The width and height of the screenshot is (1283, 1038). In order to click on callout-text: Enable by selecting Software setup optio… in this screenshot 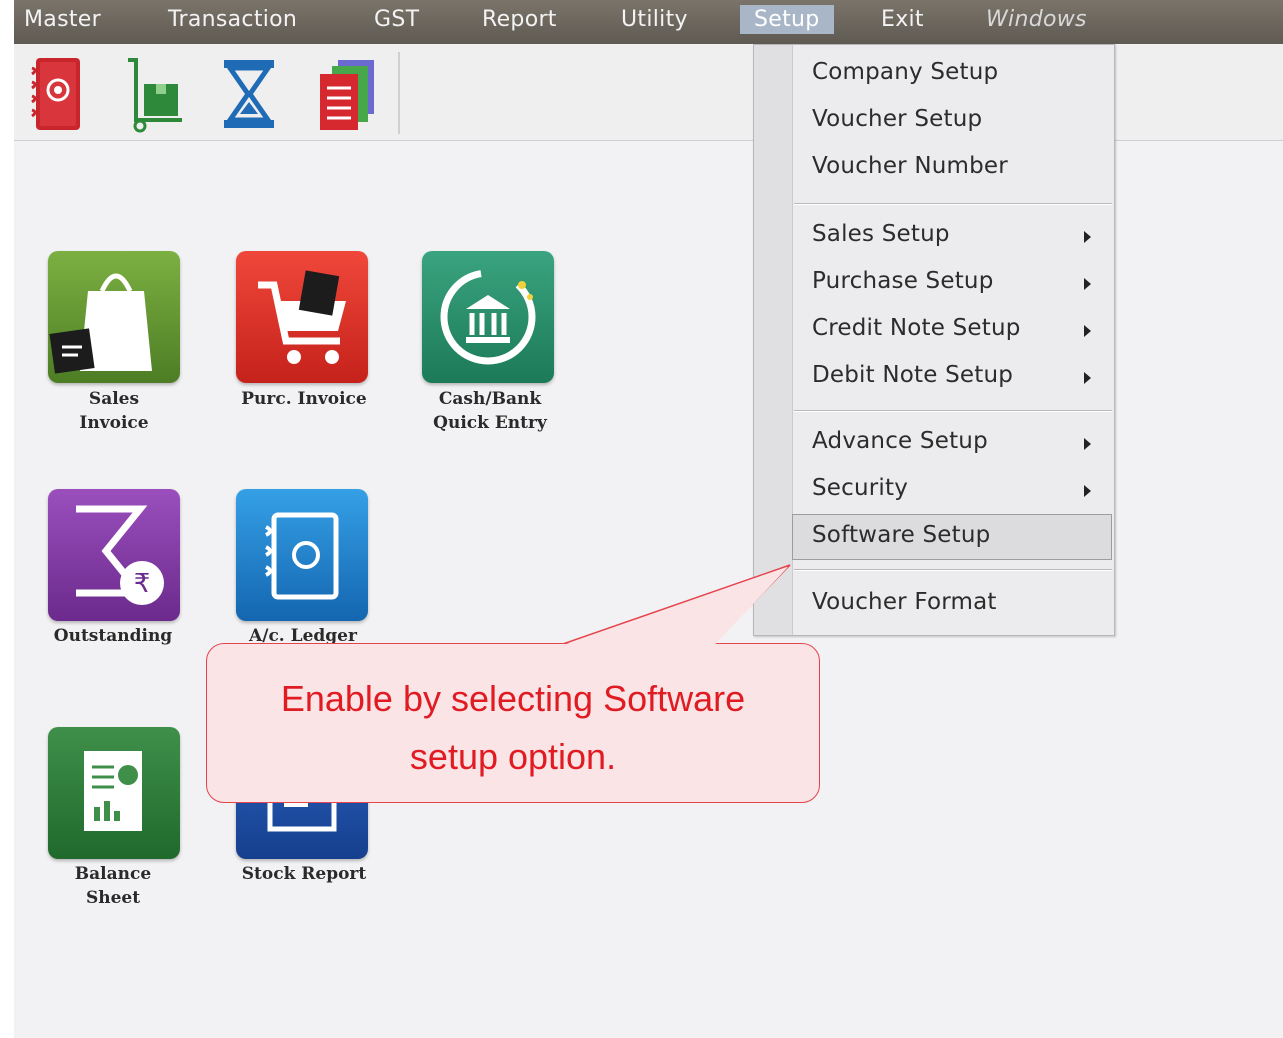, I will do `click(513, 728)`.